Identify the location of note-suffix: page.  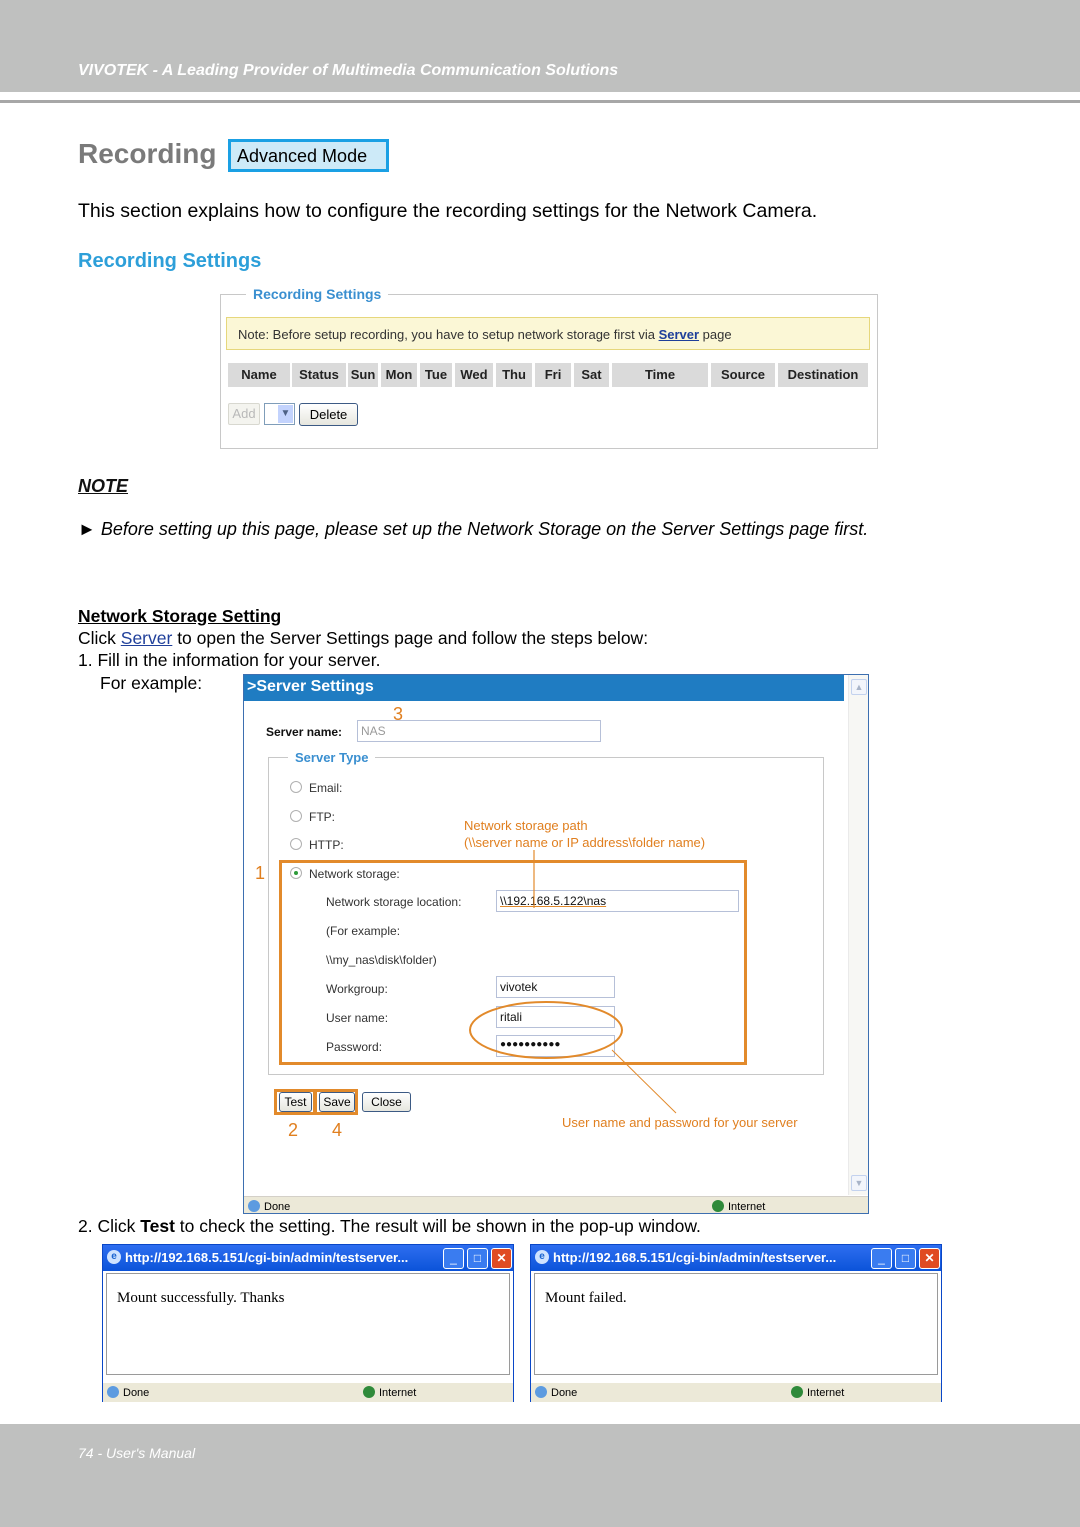
(715, 334).